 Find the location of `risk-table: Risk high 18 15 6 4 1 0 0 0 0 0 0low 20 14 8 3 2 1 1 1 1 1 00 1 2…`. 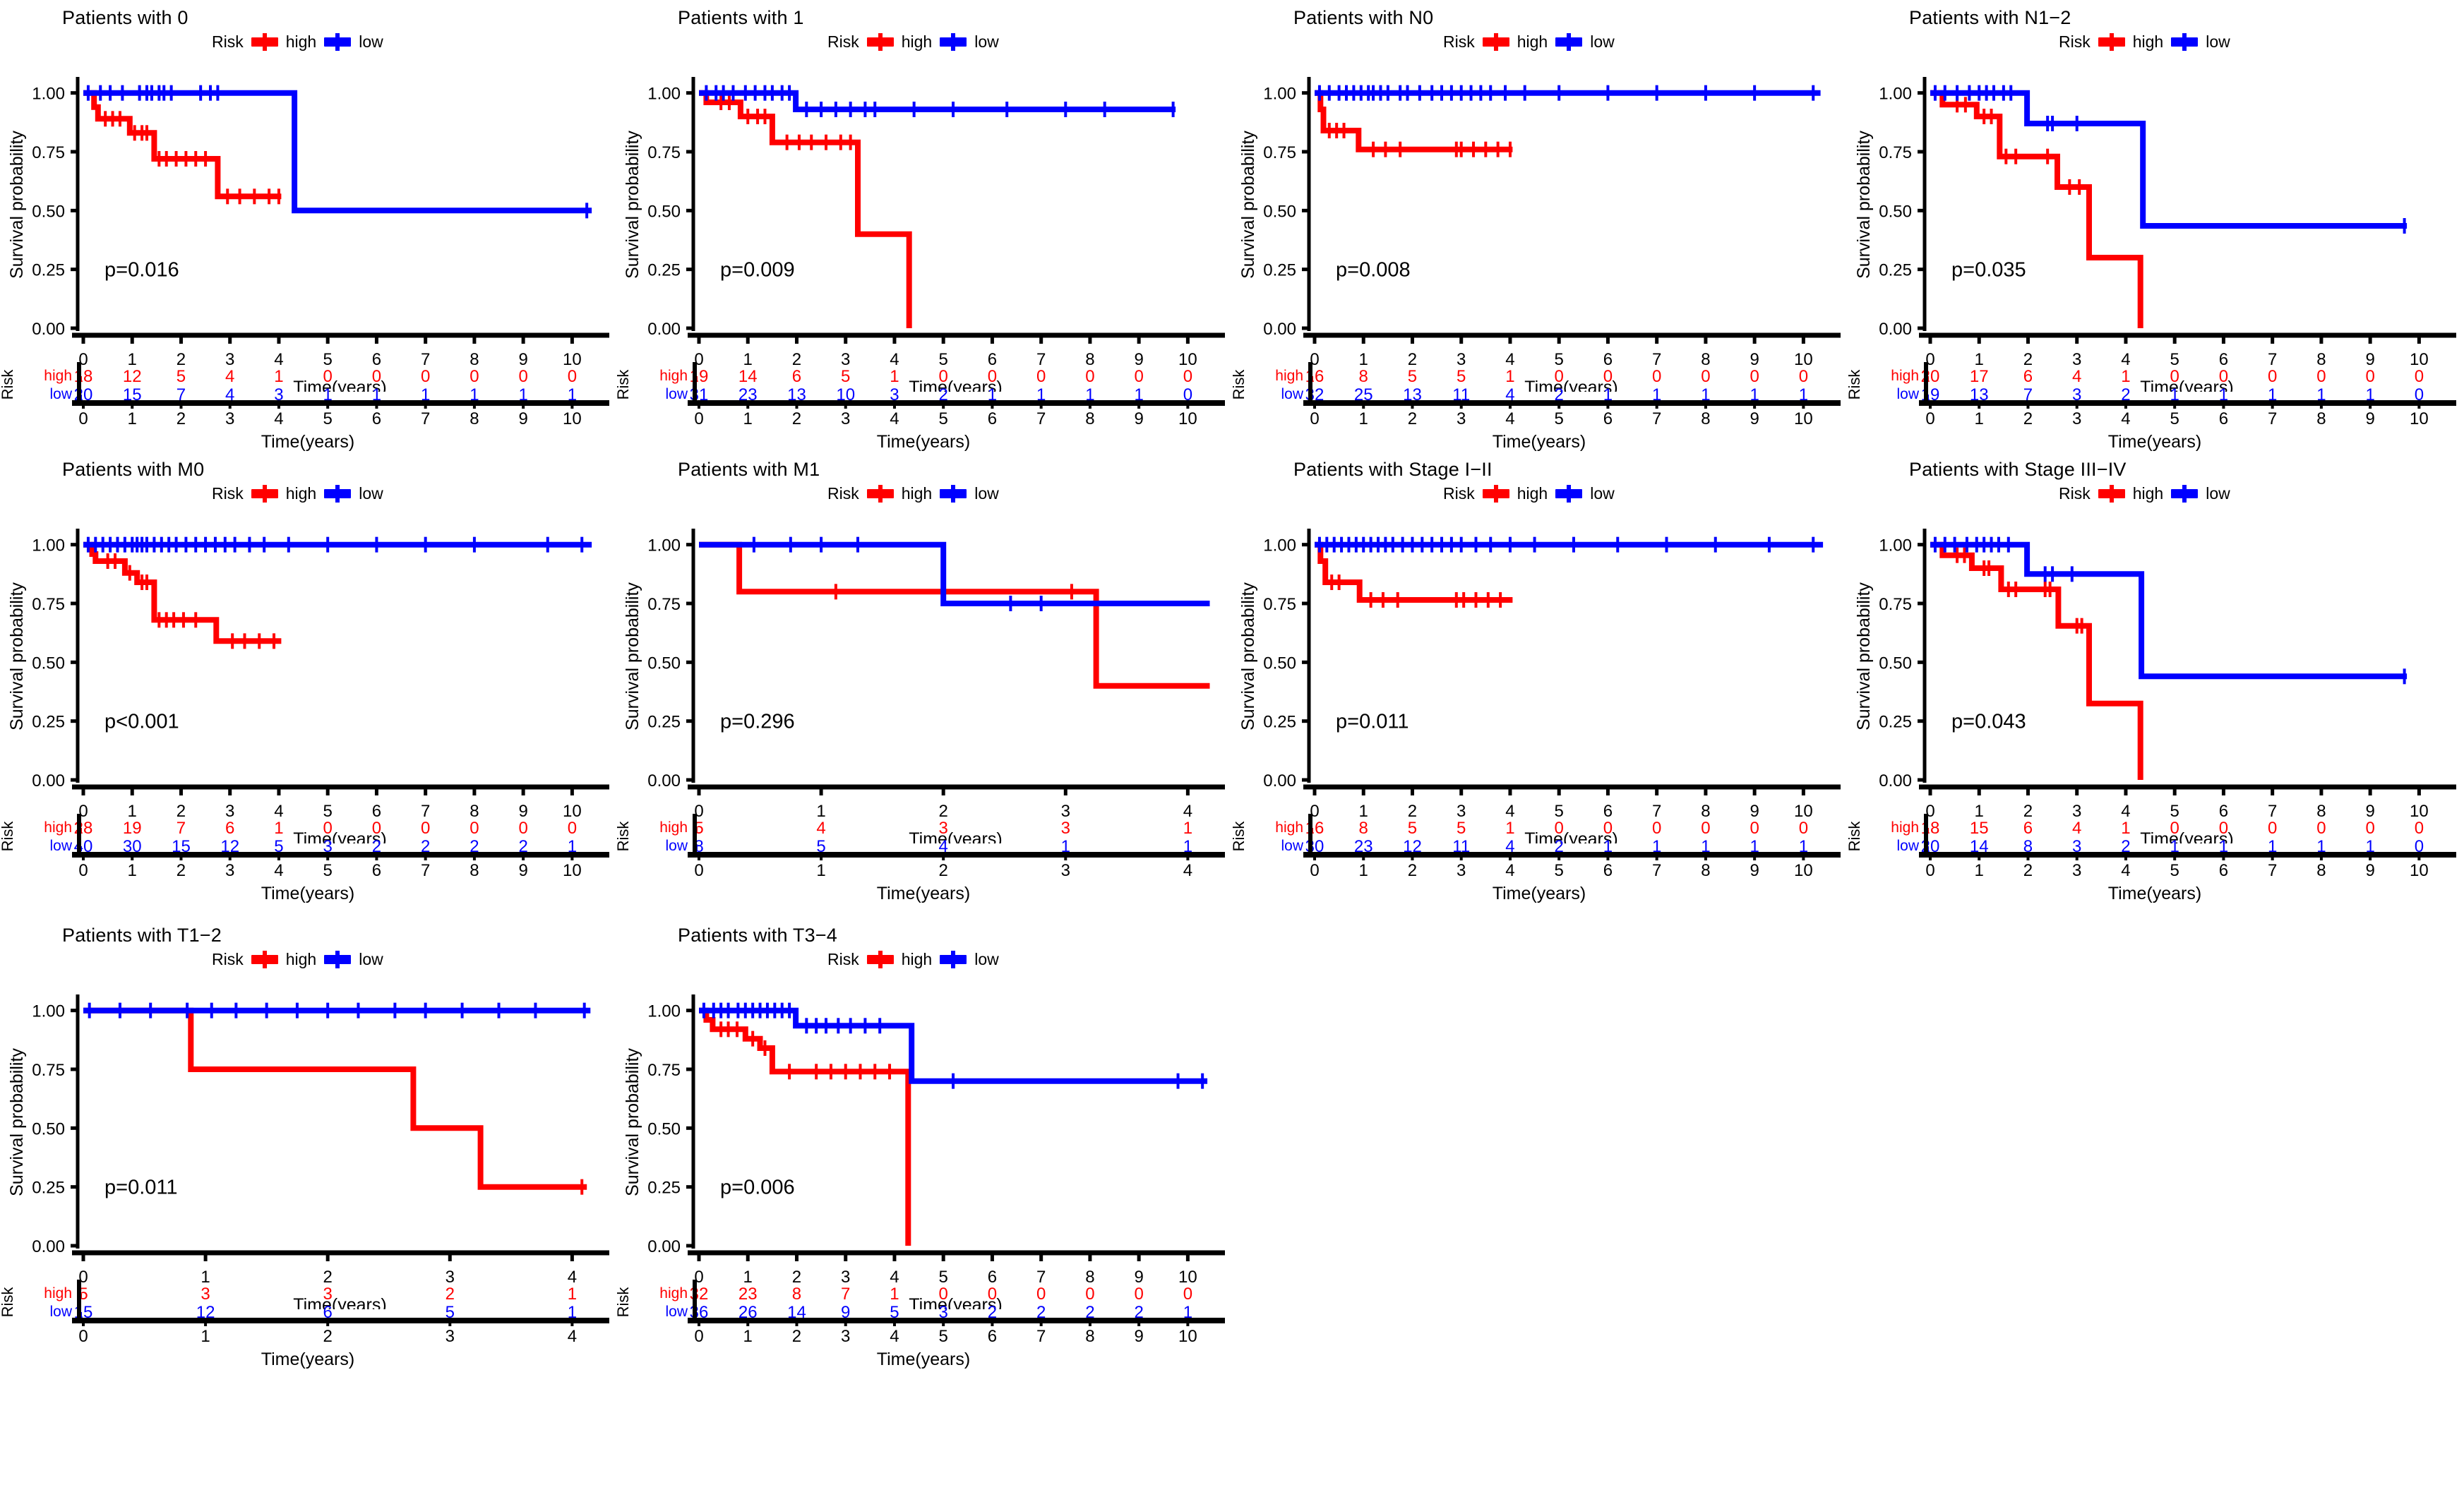

risk-table: Risk high 18 15 6 4 1 0 0 0 0 0 0low 20 14 8 3 2 1 1 1 1 1 00 1 2… is located at coordinates (2151, 847).